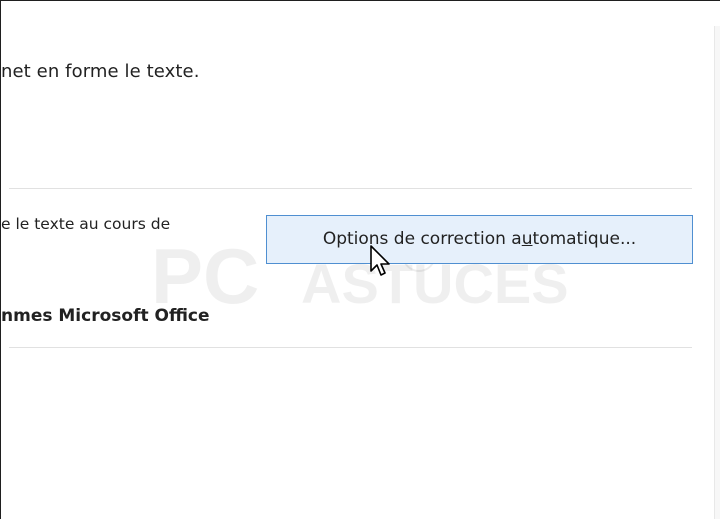 This screenshot has width=720, height=519. I want to click on autocorrect-options-accelerator: u, so click(527, 239).